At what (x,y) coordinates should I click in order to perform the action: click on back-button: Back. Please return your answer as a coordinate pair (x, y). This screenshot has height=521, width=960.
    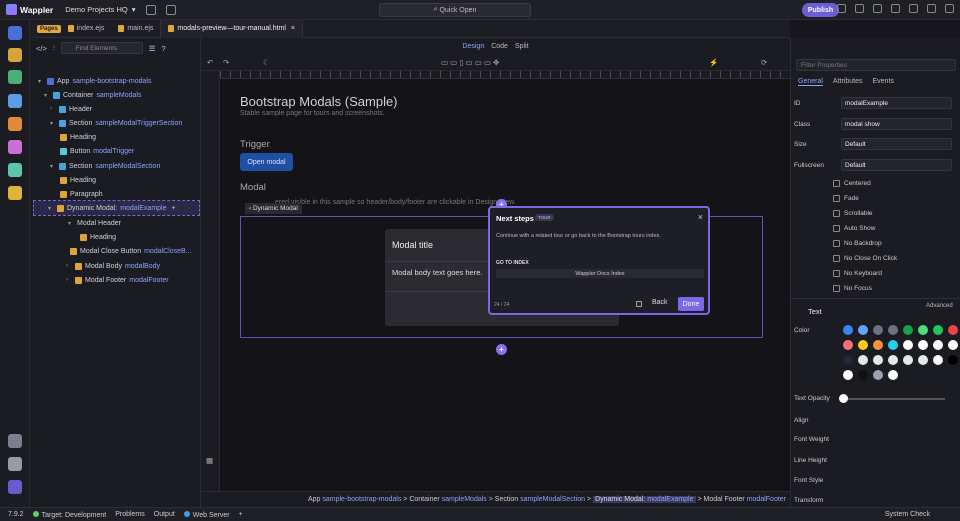
    Looking at the image, I should click on (660, 302).